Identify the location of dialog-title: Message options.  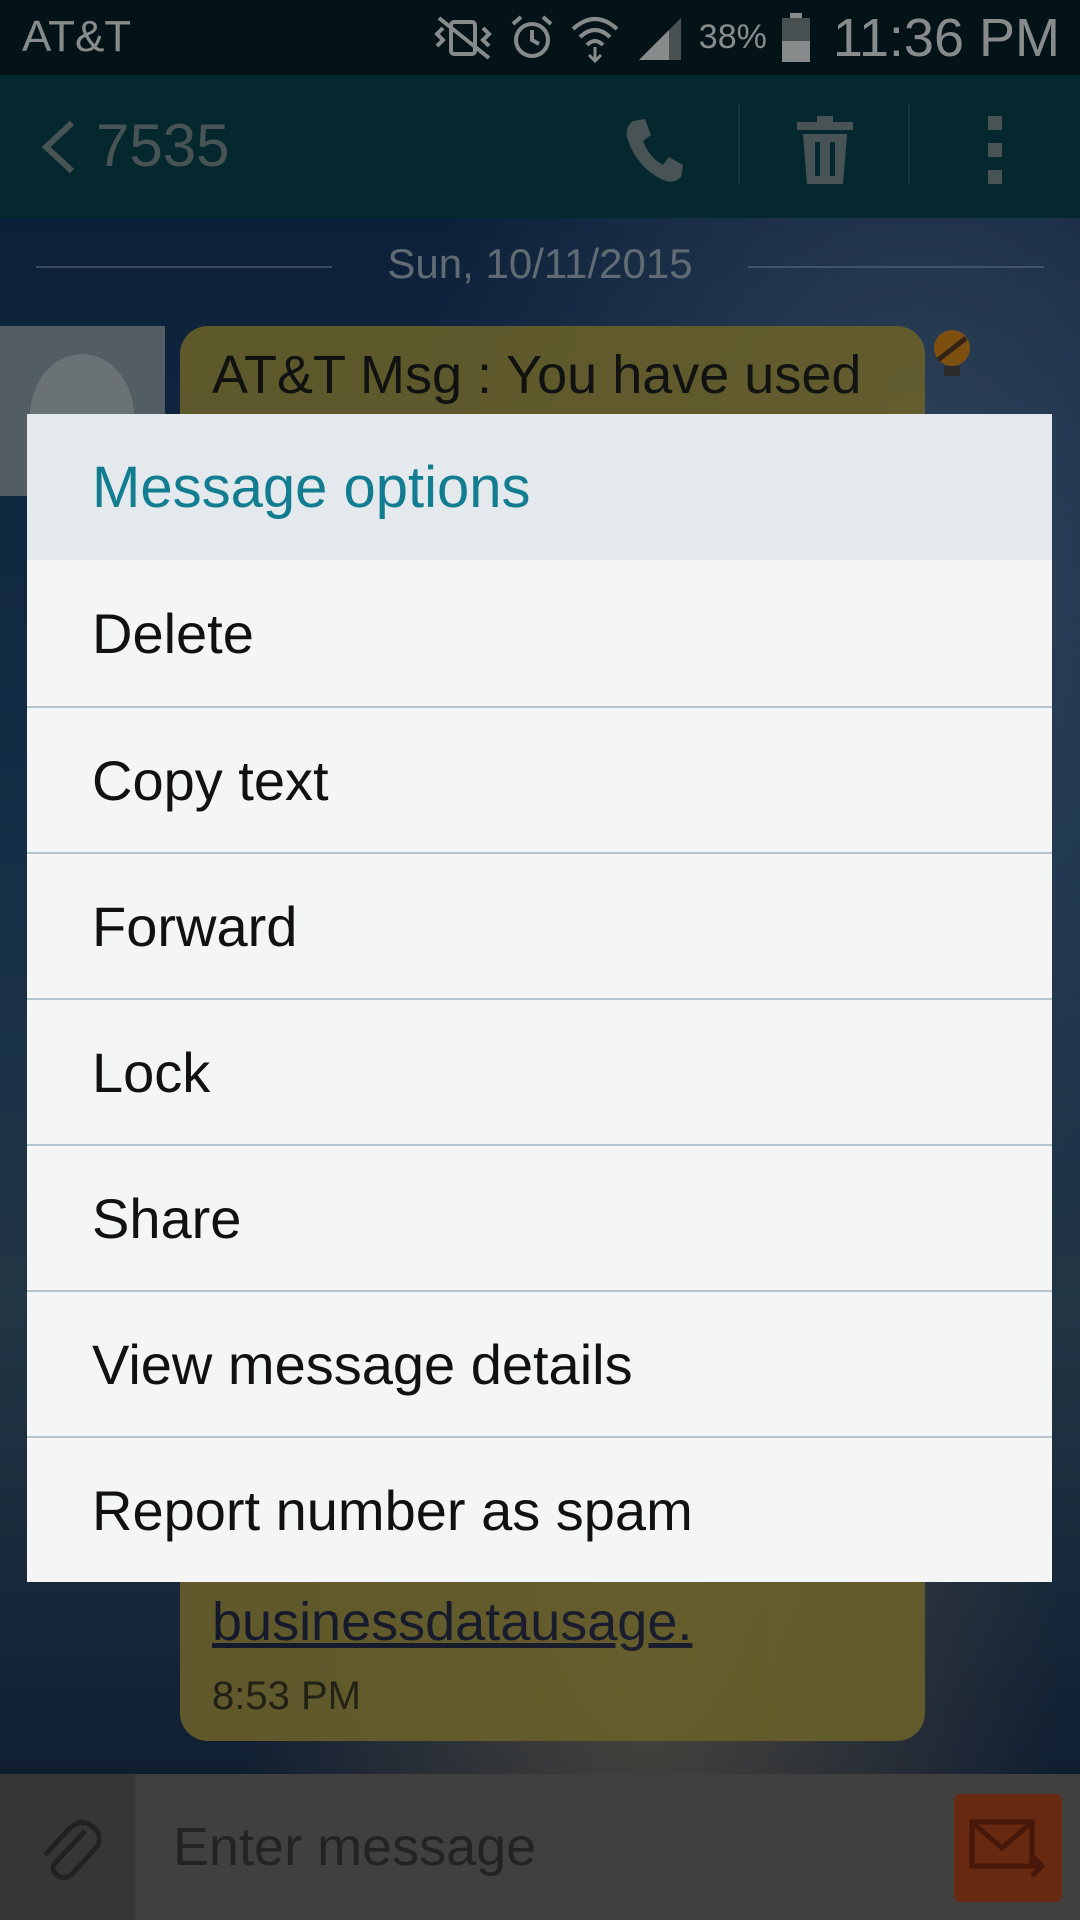
(539, 487).